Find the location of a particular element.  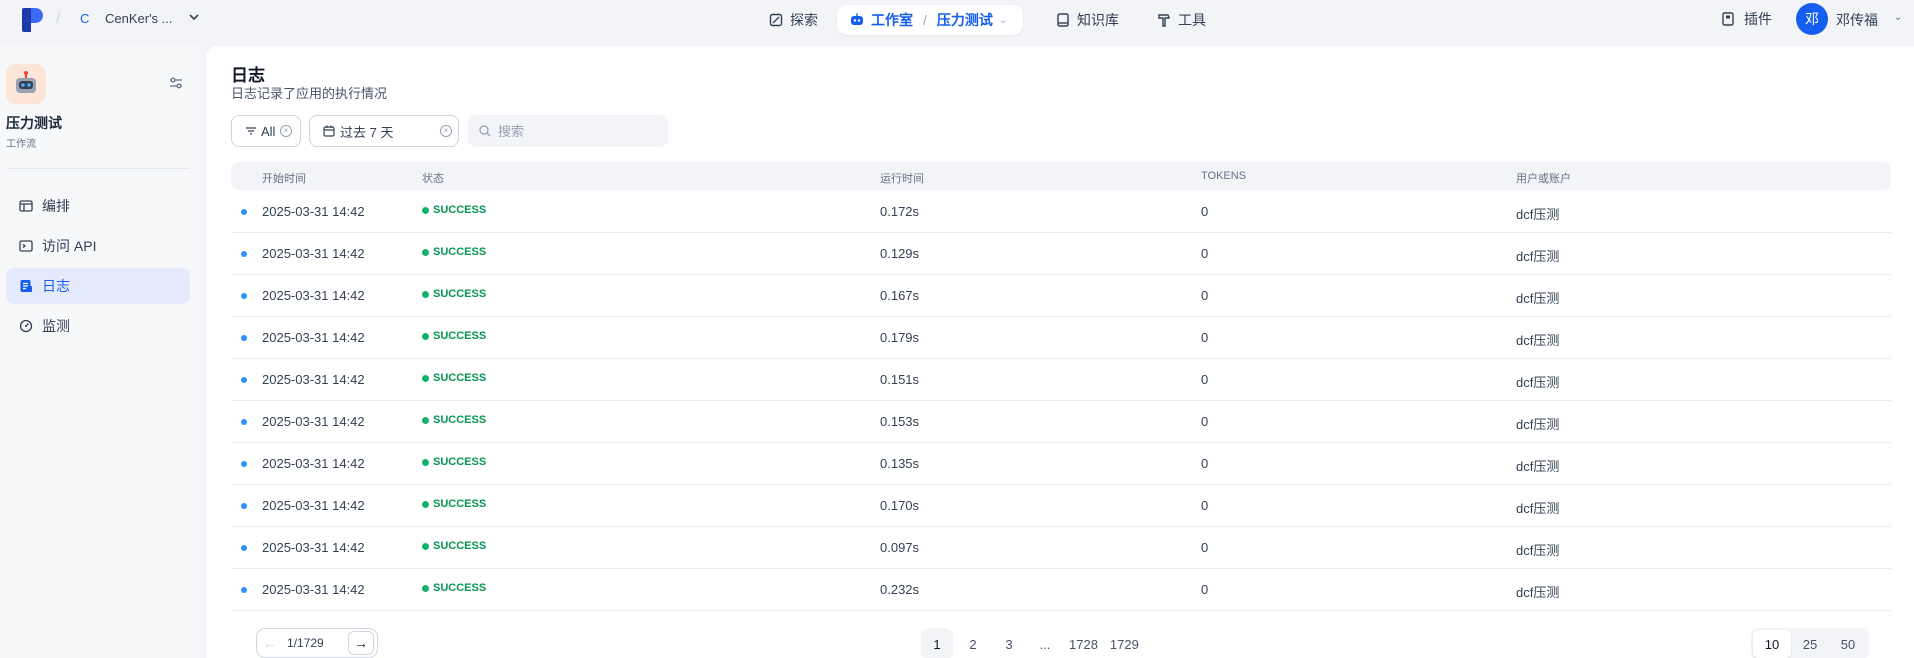

page-navigator: ← 1/1729 → is located at coordinates (317, 643).